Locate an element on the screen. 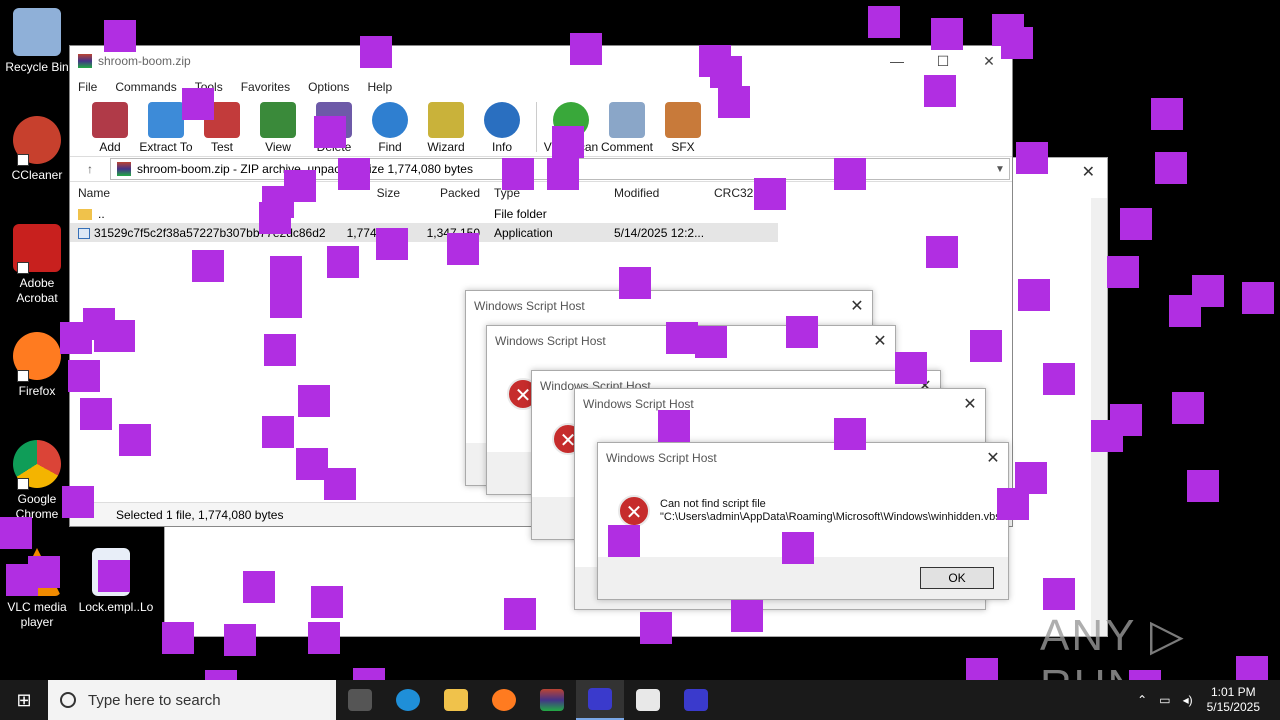 The height and width of the screenshot is (720, 1280). toolbar-separator is located at coordinates (536, 127).